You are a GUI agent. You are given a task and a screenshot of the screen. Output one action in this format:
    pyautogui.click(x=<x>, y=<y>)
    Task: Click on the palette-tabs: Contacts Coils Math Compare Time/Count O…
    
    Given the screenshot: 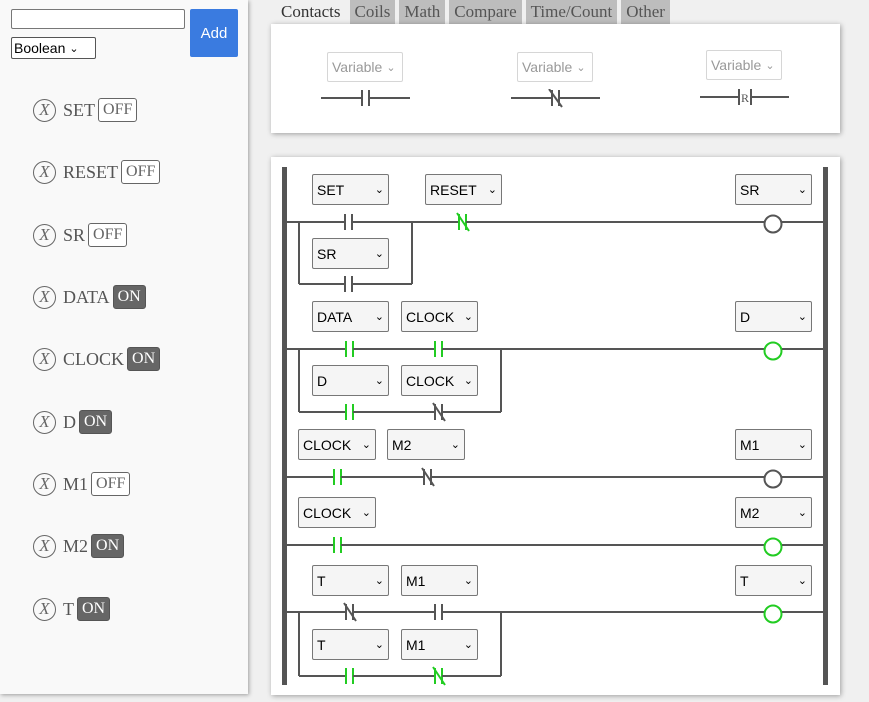 What is the action you would take?
    pyautogui.click(x=473, y=12)
    